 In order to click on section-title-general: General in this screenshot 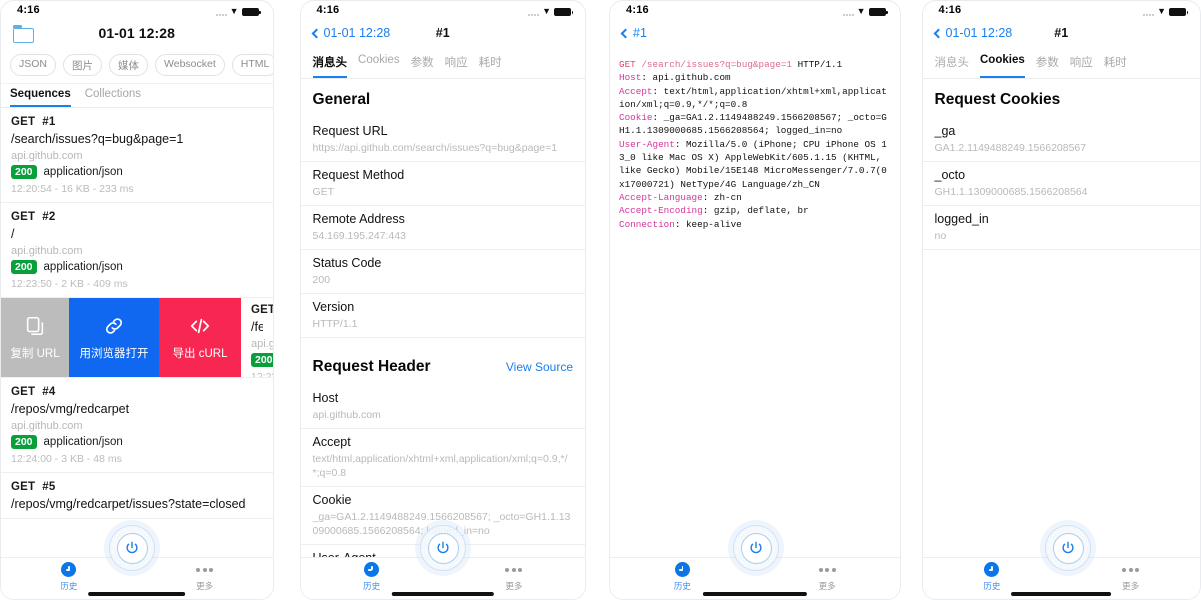, I will do `click(341, 99)`.